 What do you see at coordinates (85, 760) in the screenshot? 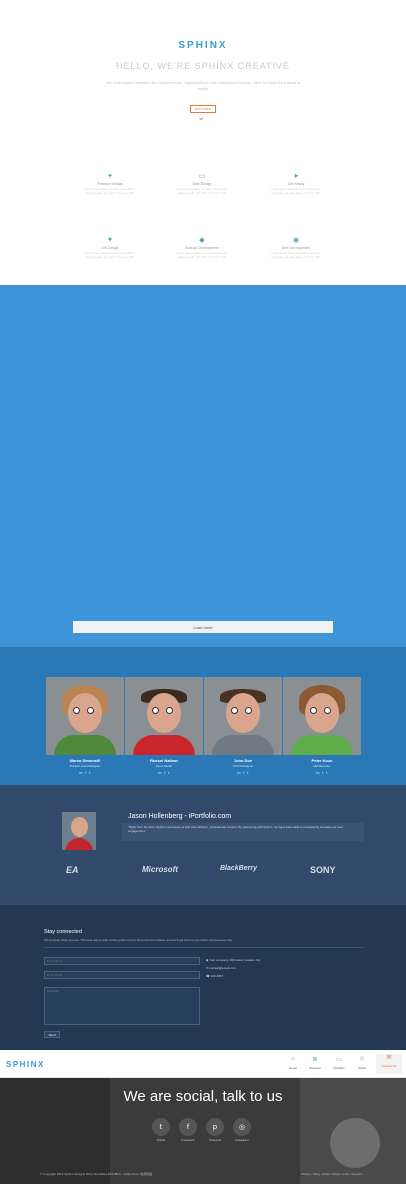
I see `member-name: Marco Simonelli` at bounding box center [85, 760].